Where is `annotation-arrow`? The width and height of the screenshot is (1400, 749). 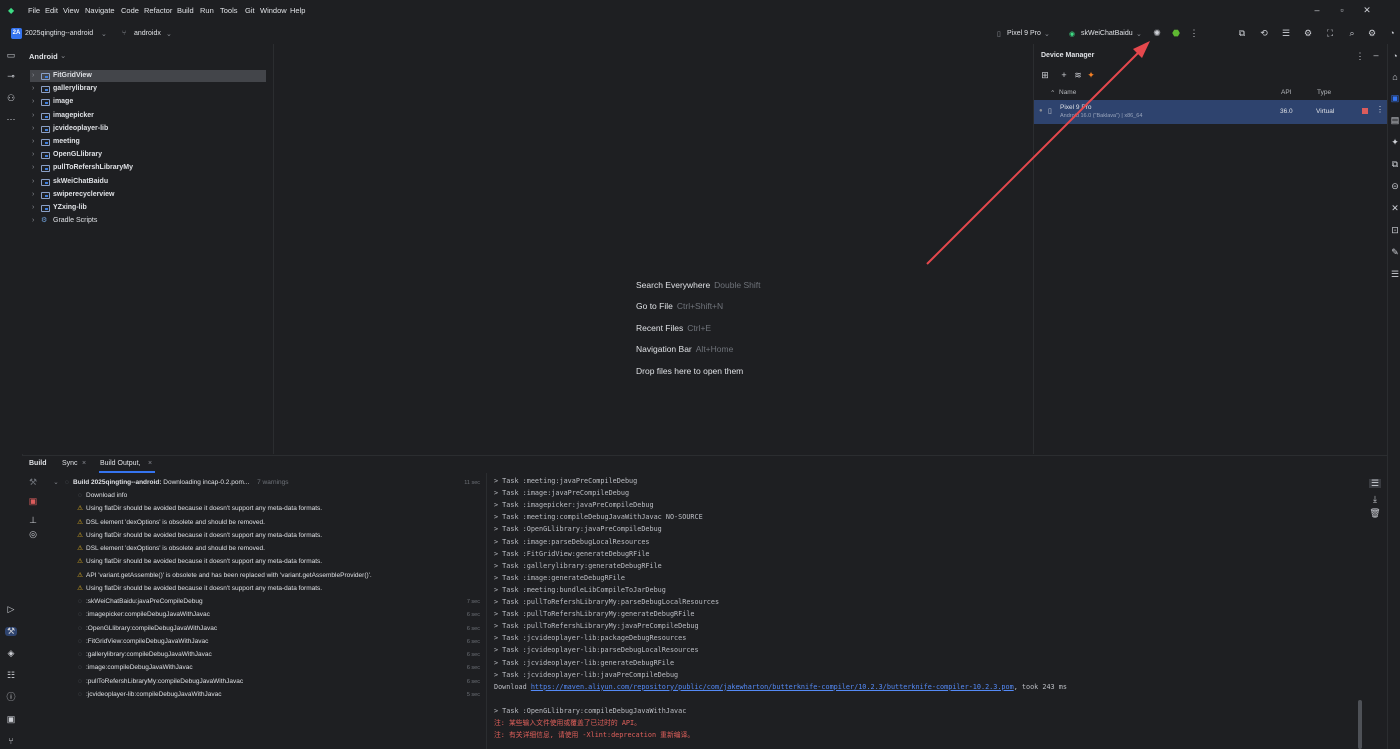
annotation-arrow is located at coordinates (1038, 153).